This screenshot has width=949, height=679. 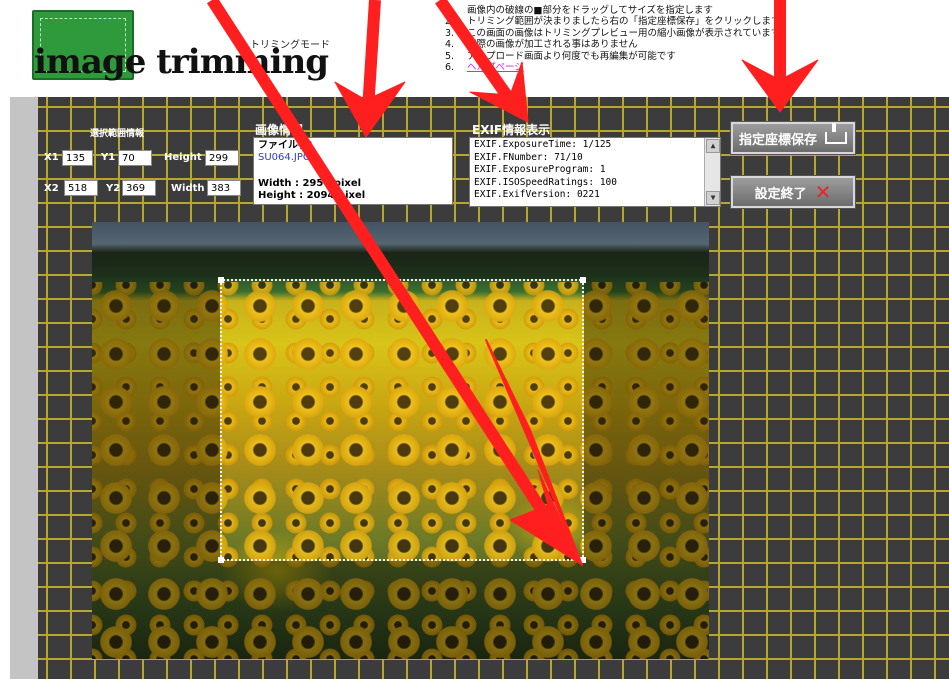 I want to click on instruction-text: この画面の画像はトリミングプレビュー用の縮小画像が表示されています, so click(x=624, y=33).